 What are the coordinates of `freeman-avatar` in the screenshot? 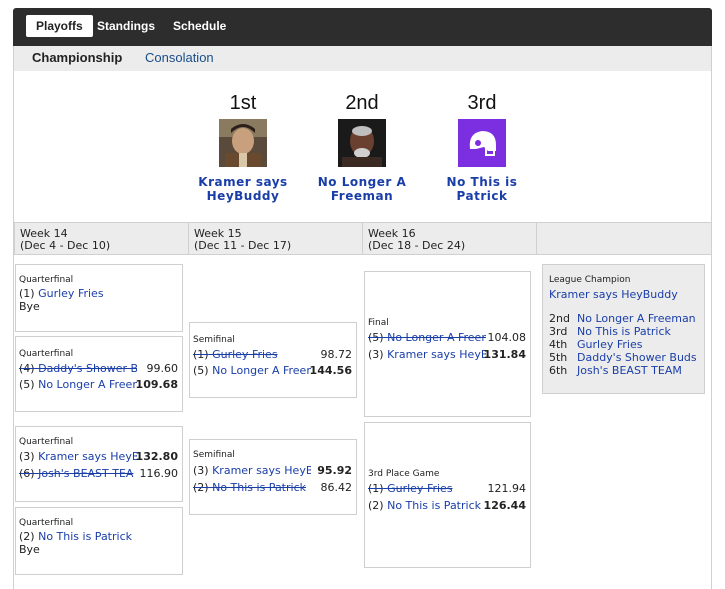 It's located at (362, 143).